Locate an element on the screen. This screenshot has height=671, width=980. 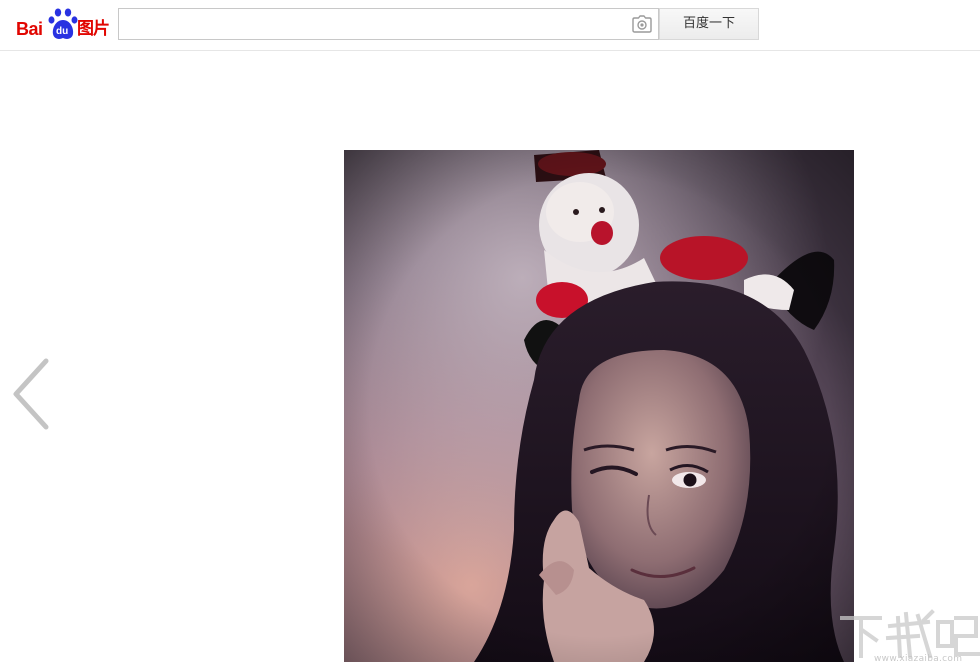
watermark-url: www.xiazaiba.com is located at coordinates (918, 659).